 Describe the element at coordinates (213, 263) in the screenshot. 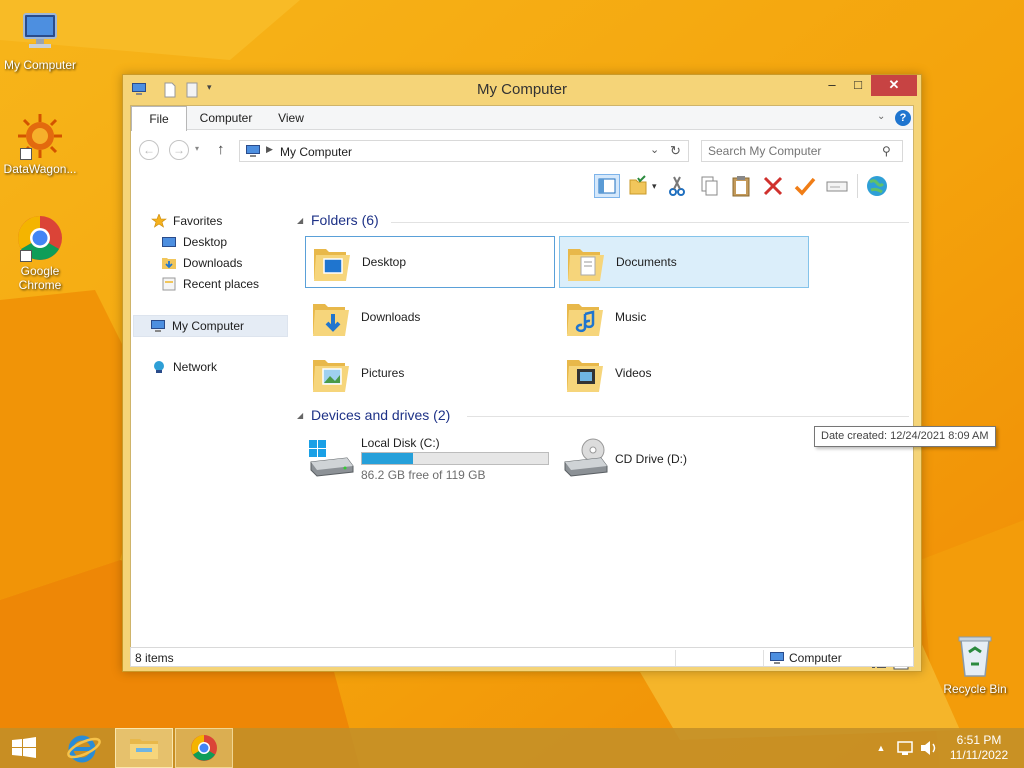

I see `nav-label: Downloads` at that location.